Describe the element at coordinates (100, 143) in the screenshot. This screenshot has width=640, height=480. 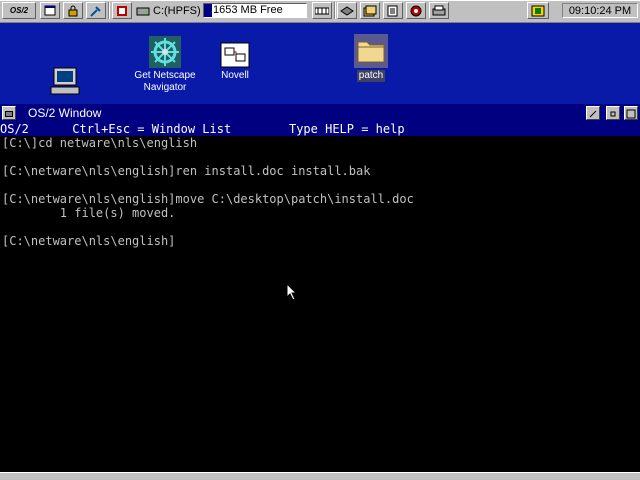
I see `console-line: [C:\]cd netware\nls\english` at that location.